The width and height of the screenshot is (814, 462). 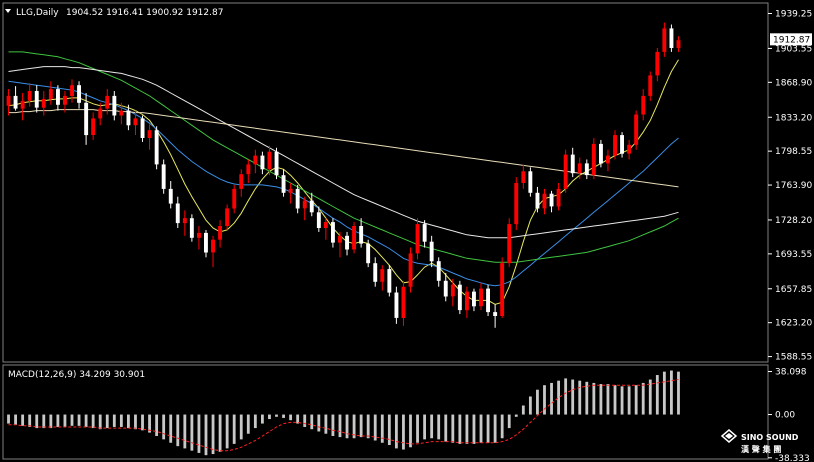 What do you see at coordinates (793, 15) in the screenshot?
I see `price-tick-label: 1939.25` at bounding box center [793, 15].